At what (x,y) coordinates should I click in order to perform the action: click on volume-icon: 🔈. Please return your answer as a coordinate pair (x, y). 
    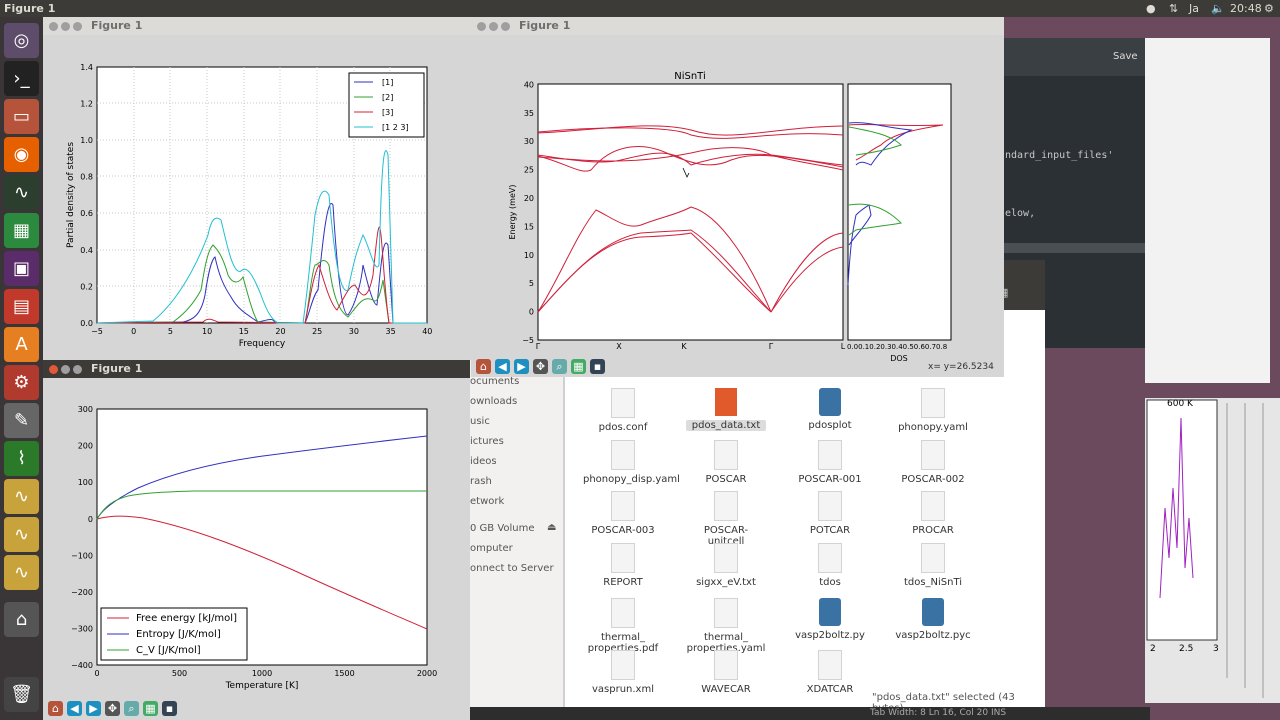
    Looking at the image, I should click on (1218, 8).